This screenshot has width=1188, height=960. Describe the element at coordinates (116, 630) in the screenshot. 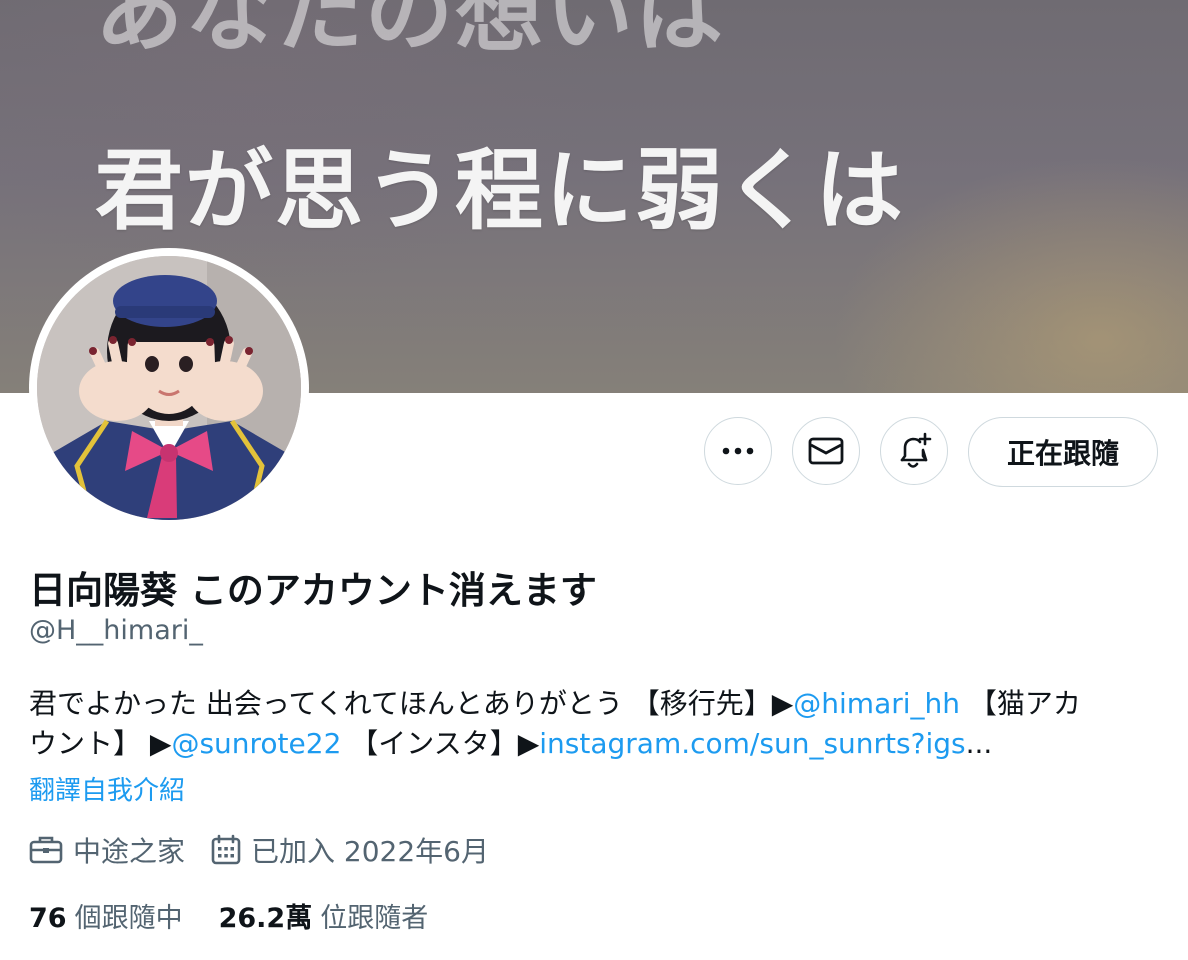

I see `user-handle: @H__himari_` at that location.